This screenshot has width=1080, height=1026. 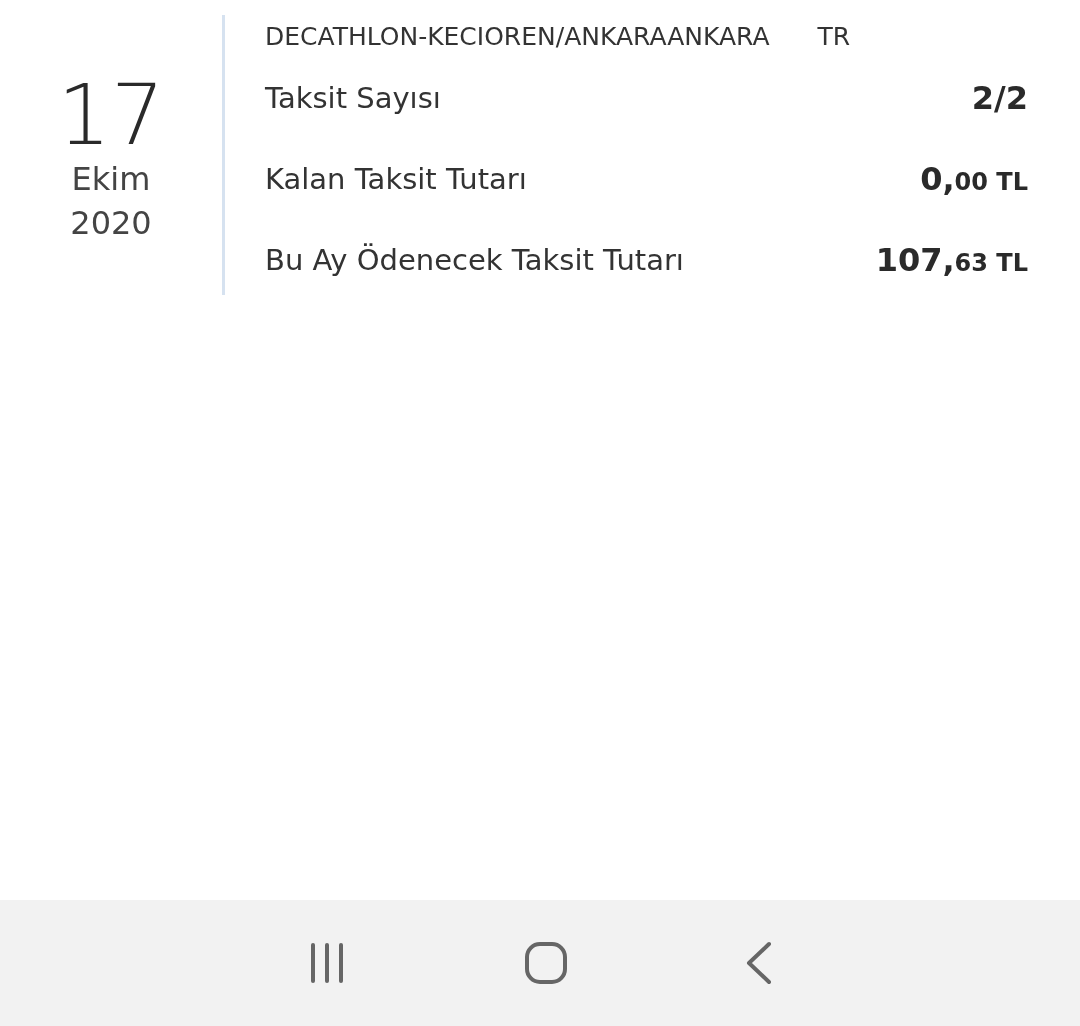 I want to click on amount-value: 107,63 TL, so click(x=951, y=259).